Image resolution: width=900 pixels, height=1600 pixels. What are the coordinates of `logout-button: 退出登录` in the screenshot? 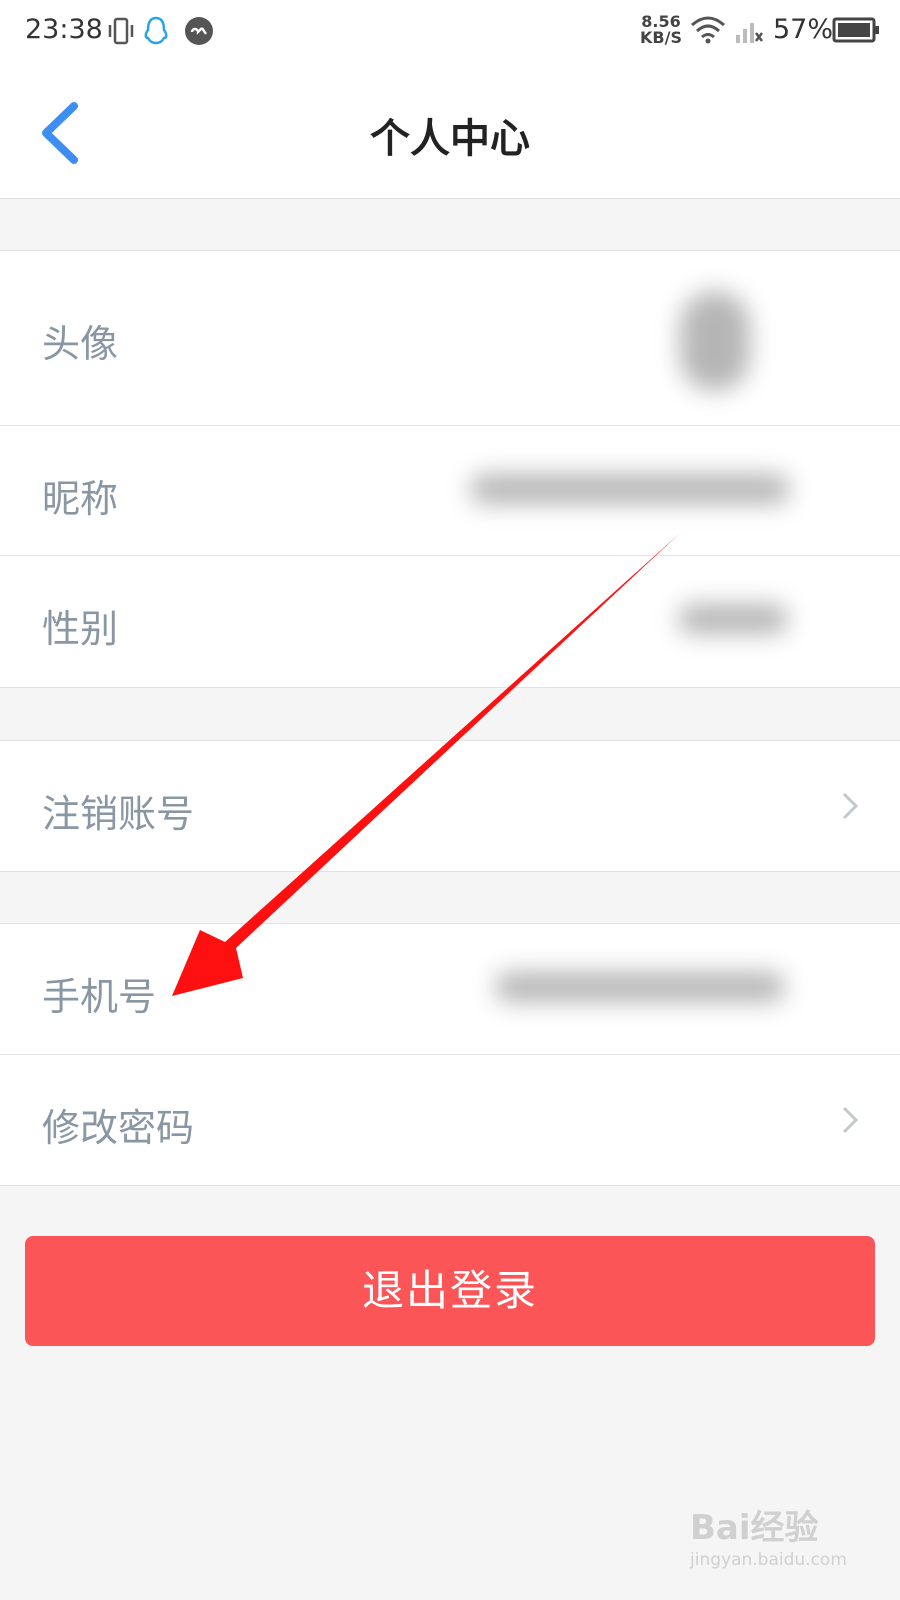 It's located at (450, 1291).